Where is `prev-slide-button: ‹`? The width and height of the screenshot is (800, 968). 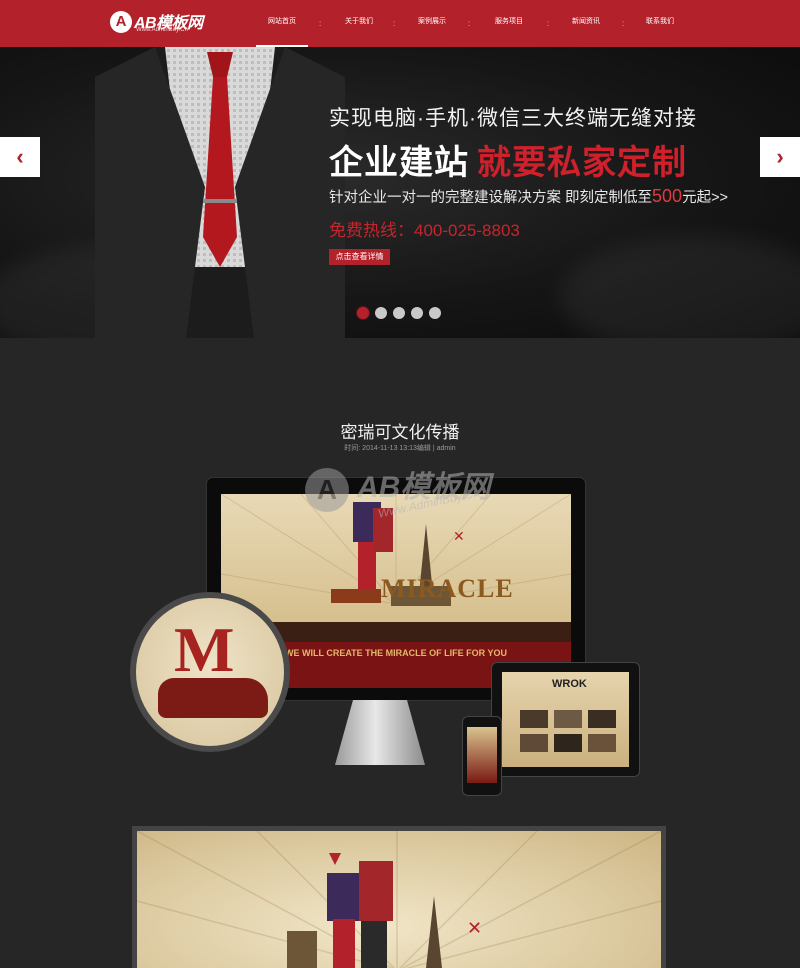 prev-slide-button: ‹ is located at coordinates (20, 157).